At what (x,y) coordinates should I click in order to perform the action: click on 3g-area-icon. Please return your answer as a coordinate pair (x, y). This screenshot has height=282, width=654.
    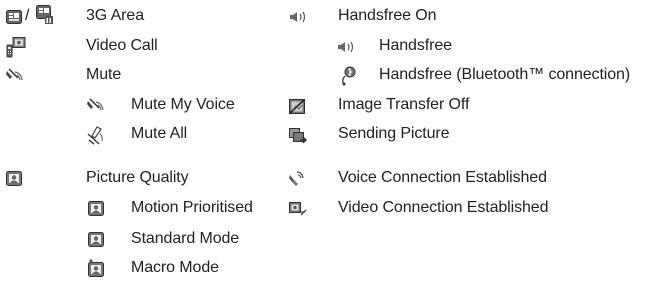
    Looking at the image, I should click on (14, 18).